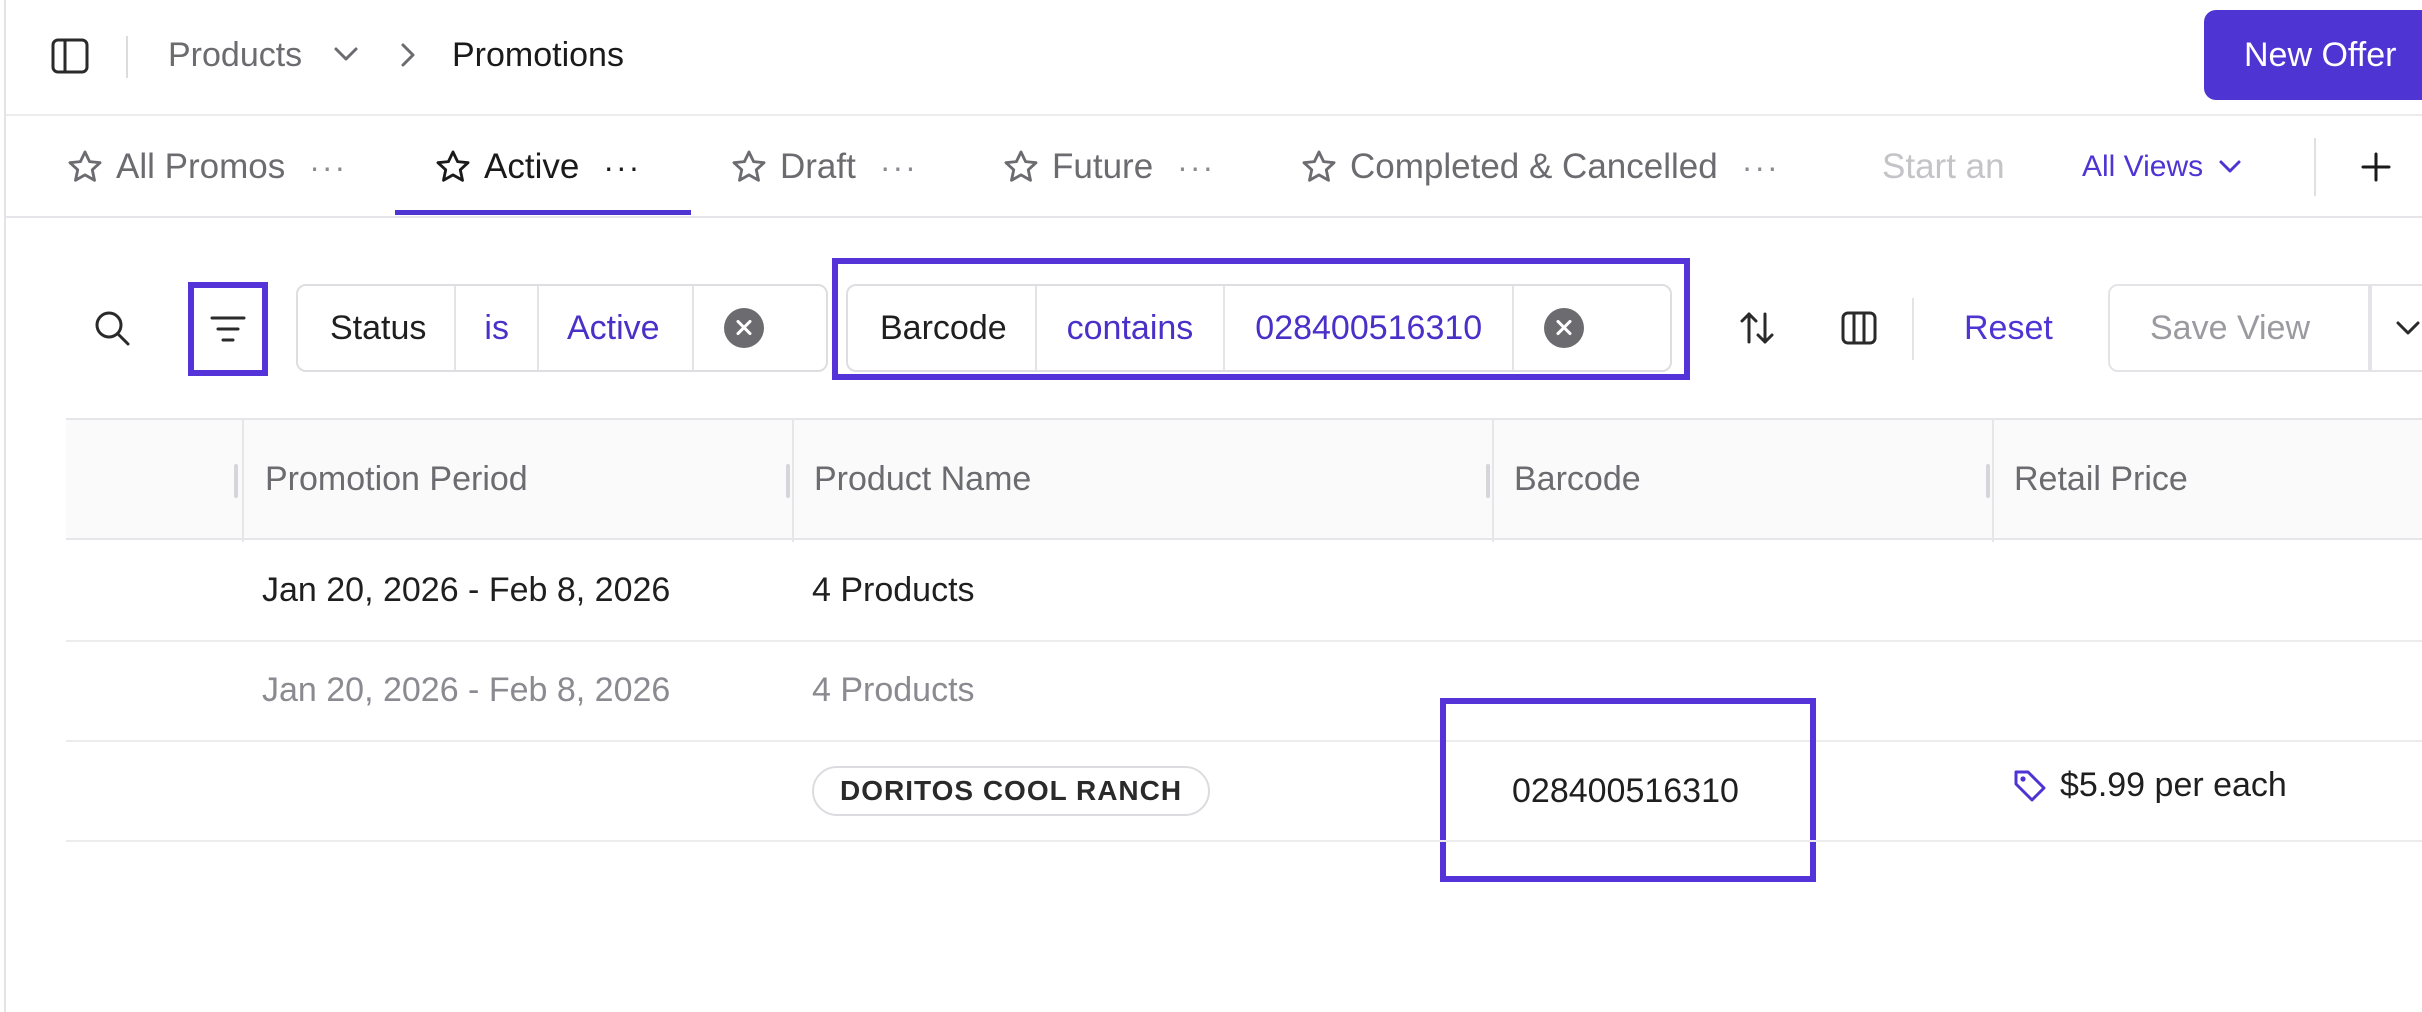 The image size is (2422, 1012). I want to click on save-view-options-button, so click(2395, 328).